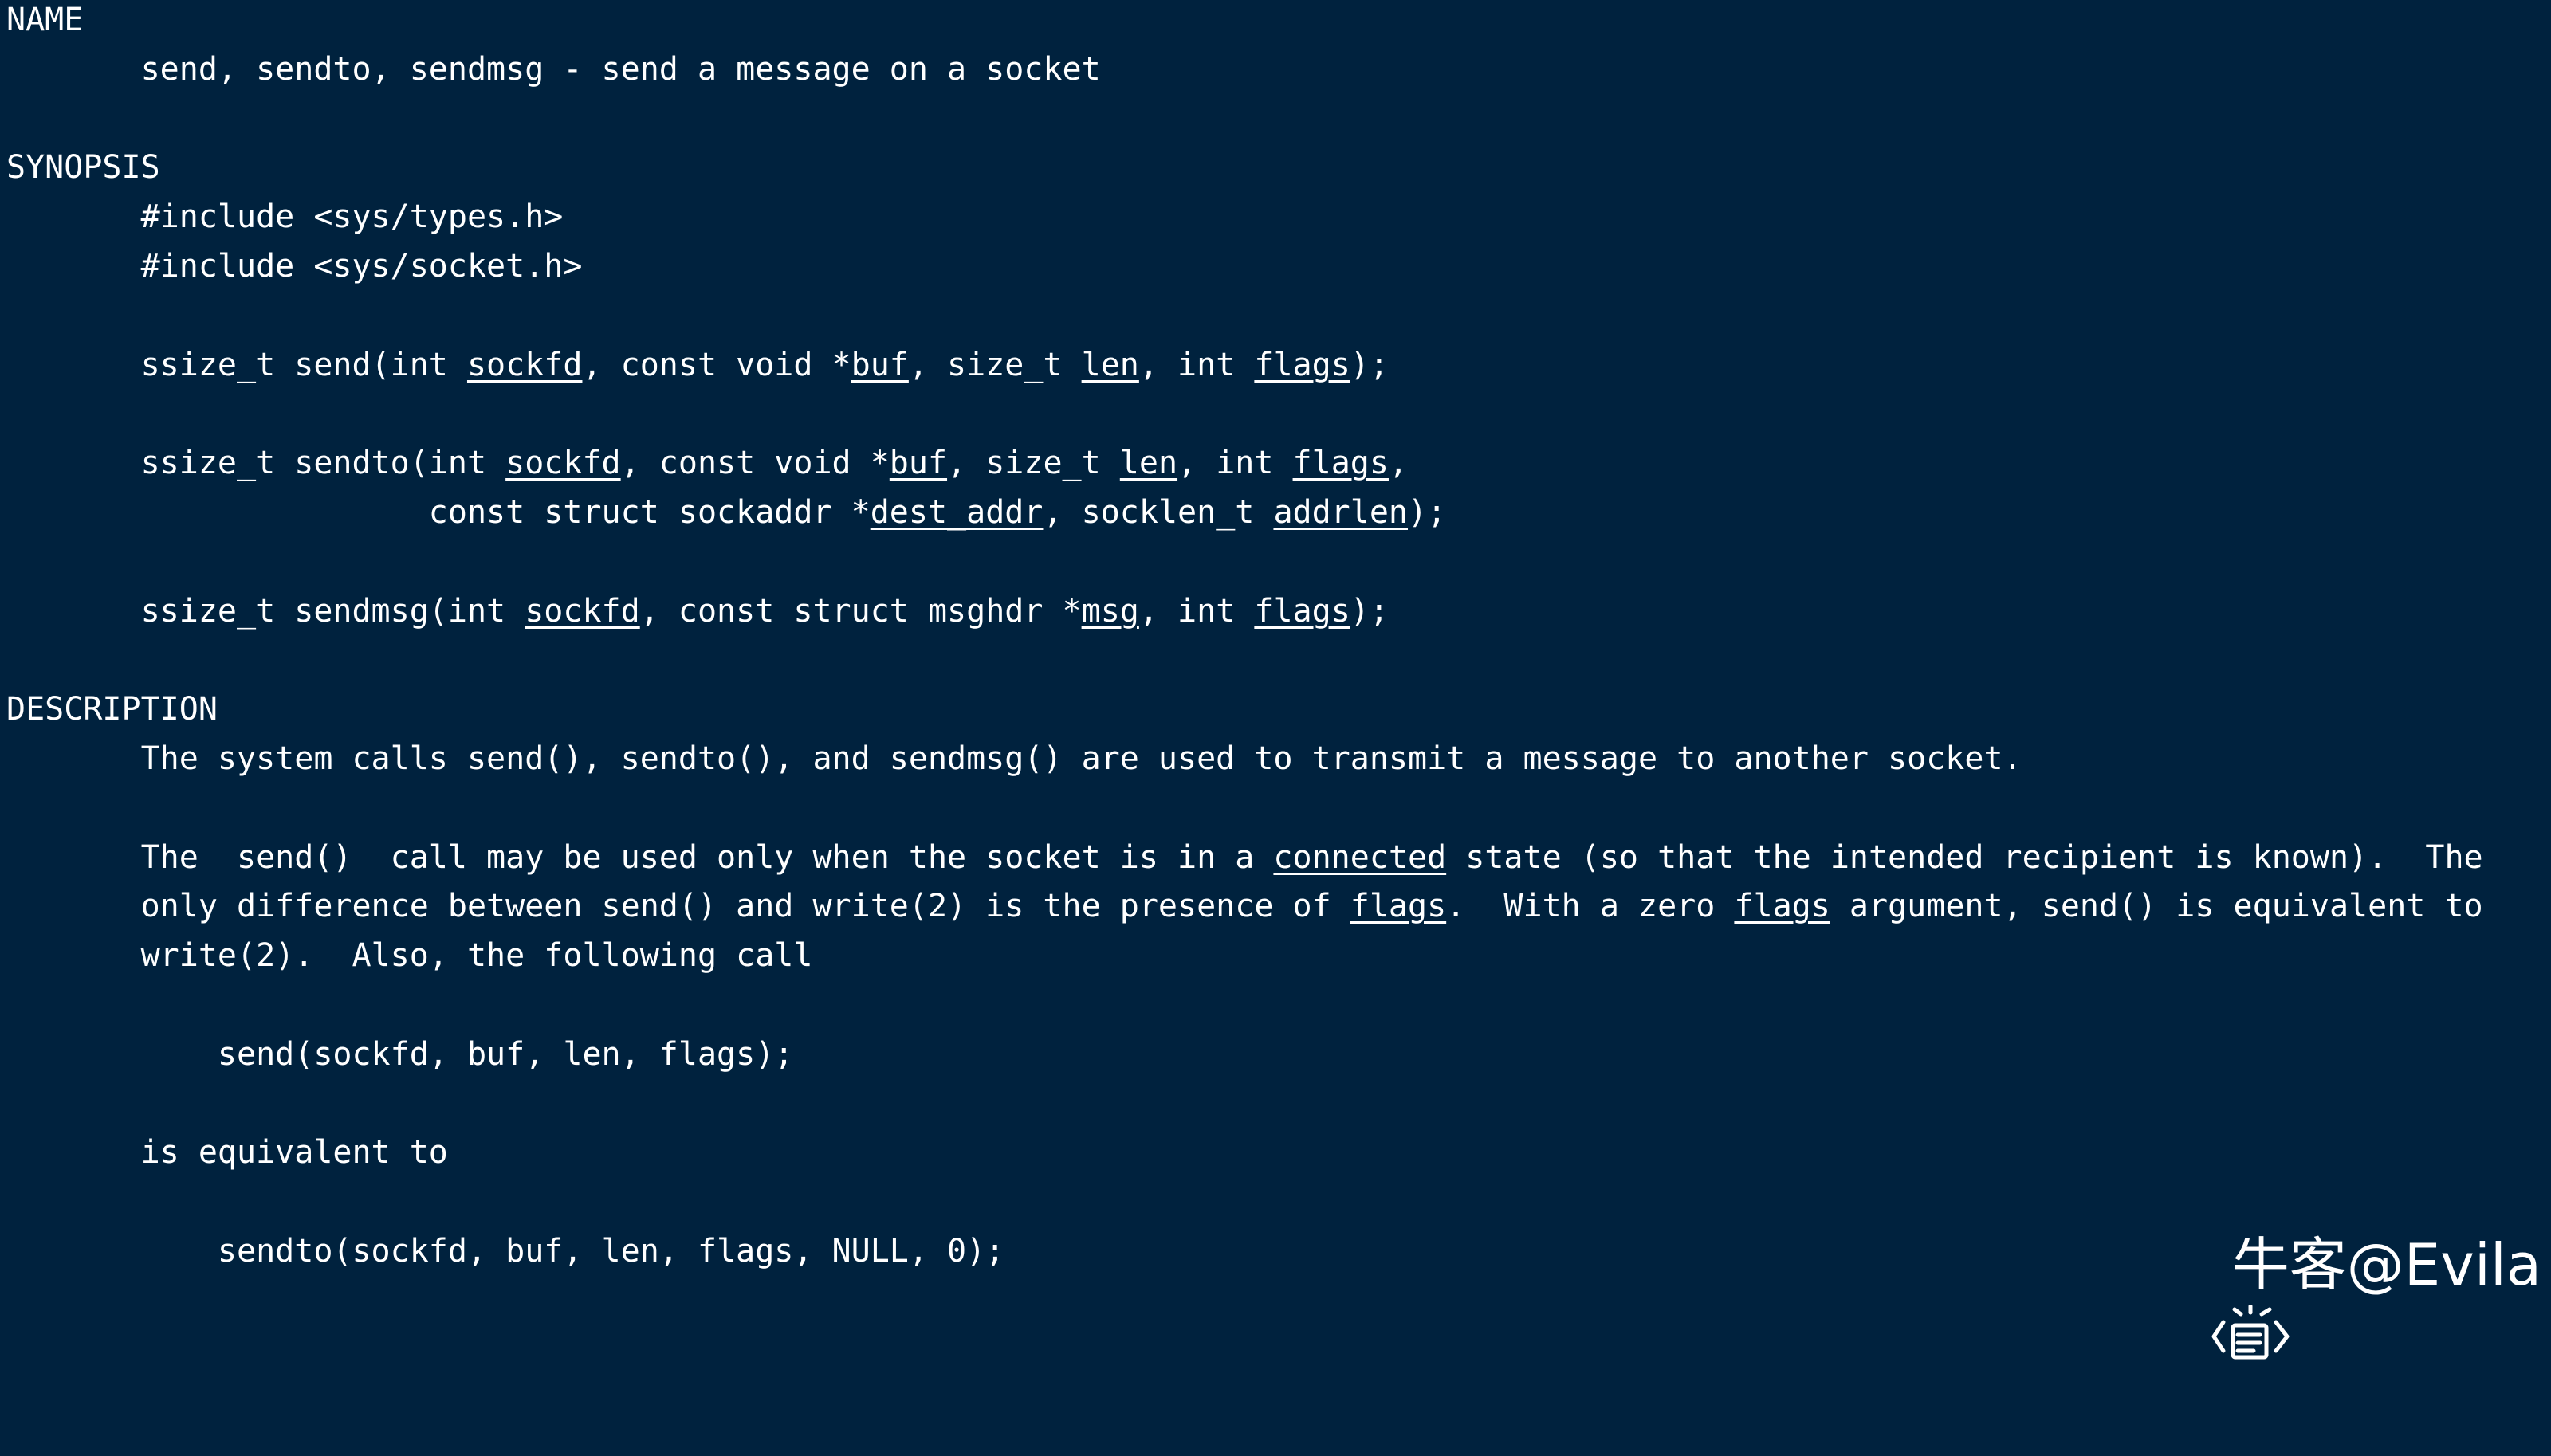  I want to click on man-line: send(sockfd, buf, len, flags);, so click(400, 1054).